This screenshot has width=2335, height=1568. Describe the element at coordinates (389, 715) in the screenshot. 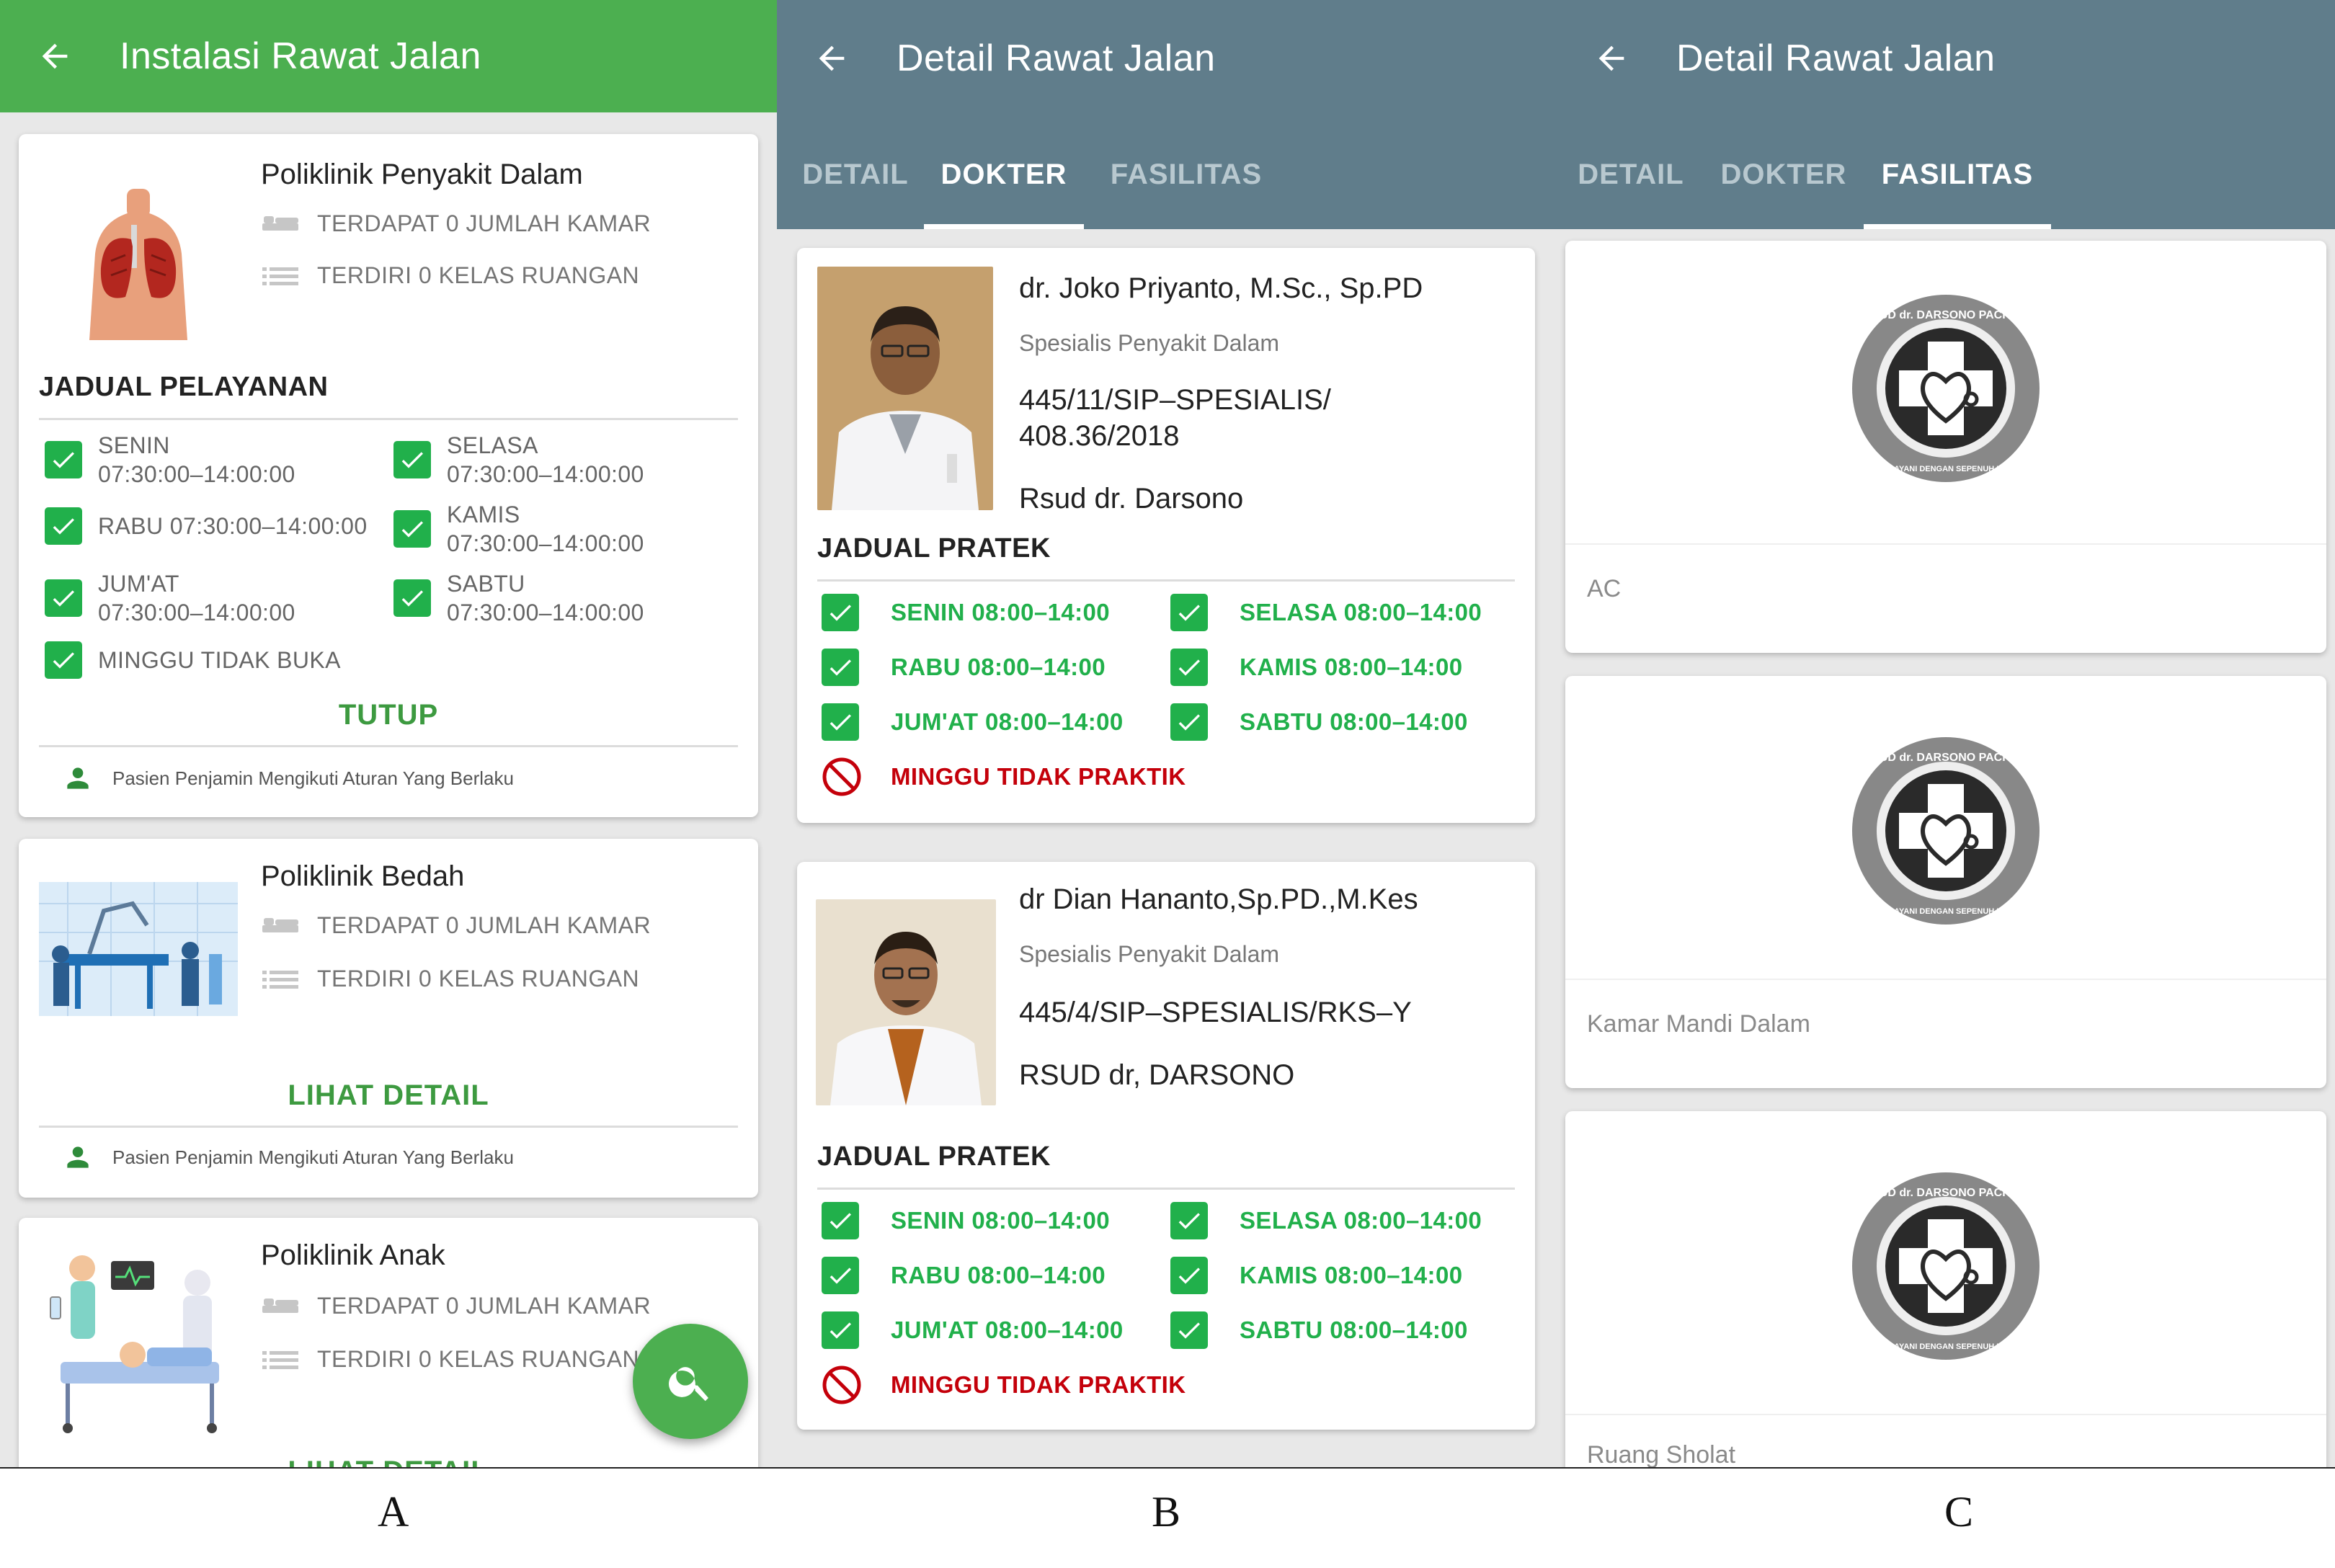

I see `close-button: TUTUP` at that location.